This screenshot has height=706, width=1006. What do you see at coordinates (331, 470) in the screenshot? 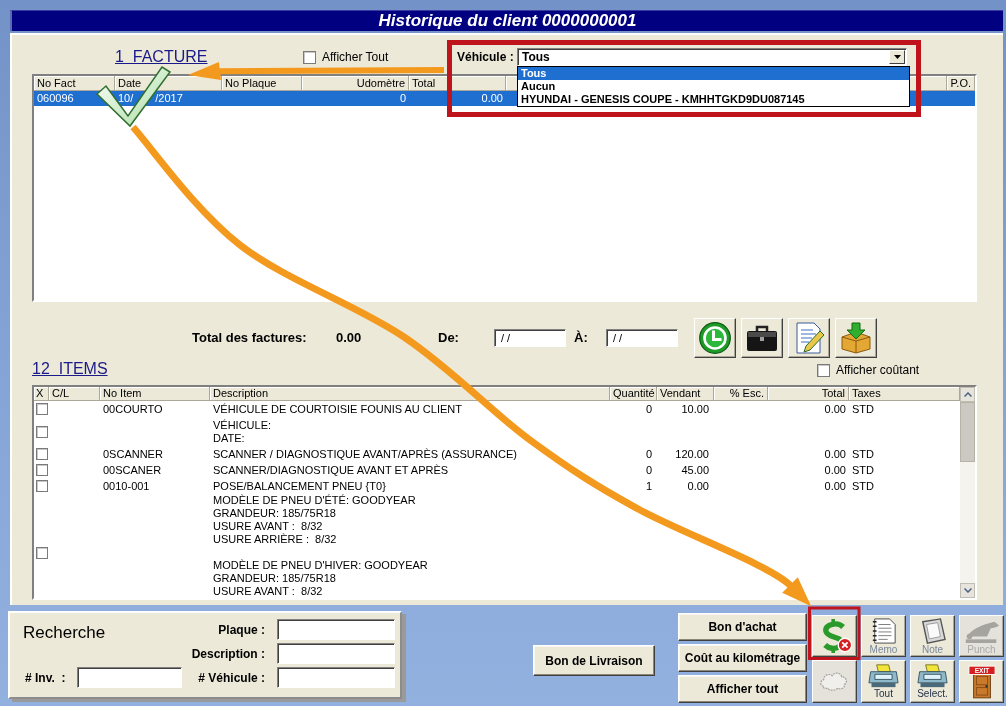
I see `table-cell: SCANNER/DIAGNOSTIQUE AVANT ET APRÈS` at bounding box center [331, 470].